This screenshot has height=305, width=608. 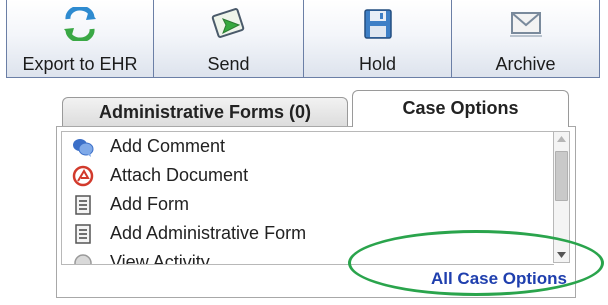 What do you see at coordinates (561, 139) in the screenshot?
I see `scroll-up-arrow-icon` at bounding box center [561, 139].